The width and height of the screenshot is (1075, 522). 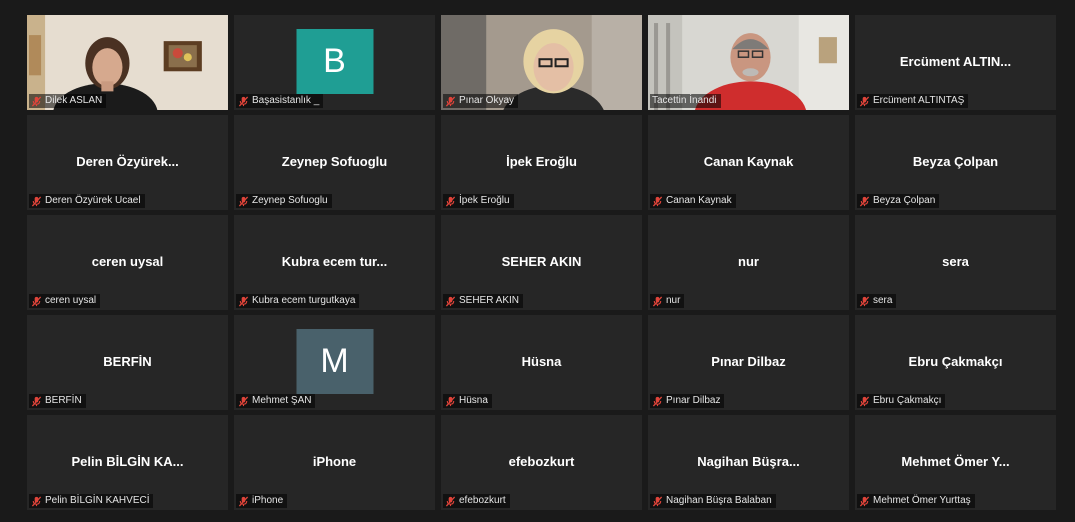 I want to click on participant-display-name: SEHER AKIN, so click(x=541, y=261).